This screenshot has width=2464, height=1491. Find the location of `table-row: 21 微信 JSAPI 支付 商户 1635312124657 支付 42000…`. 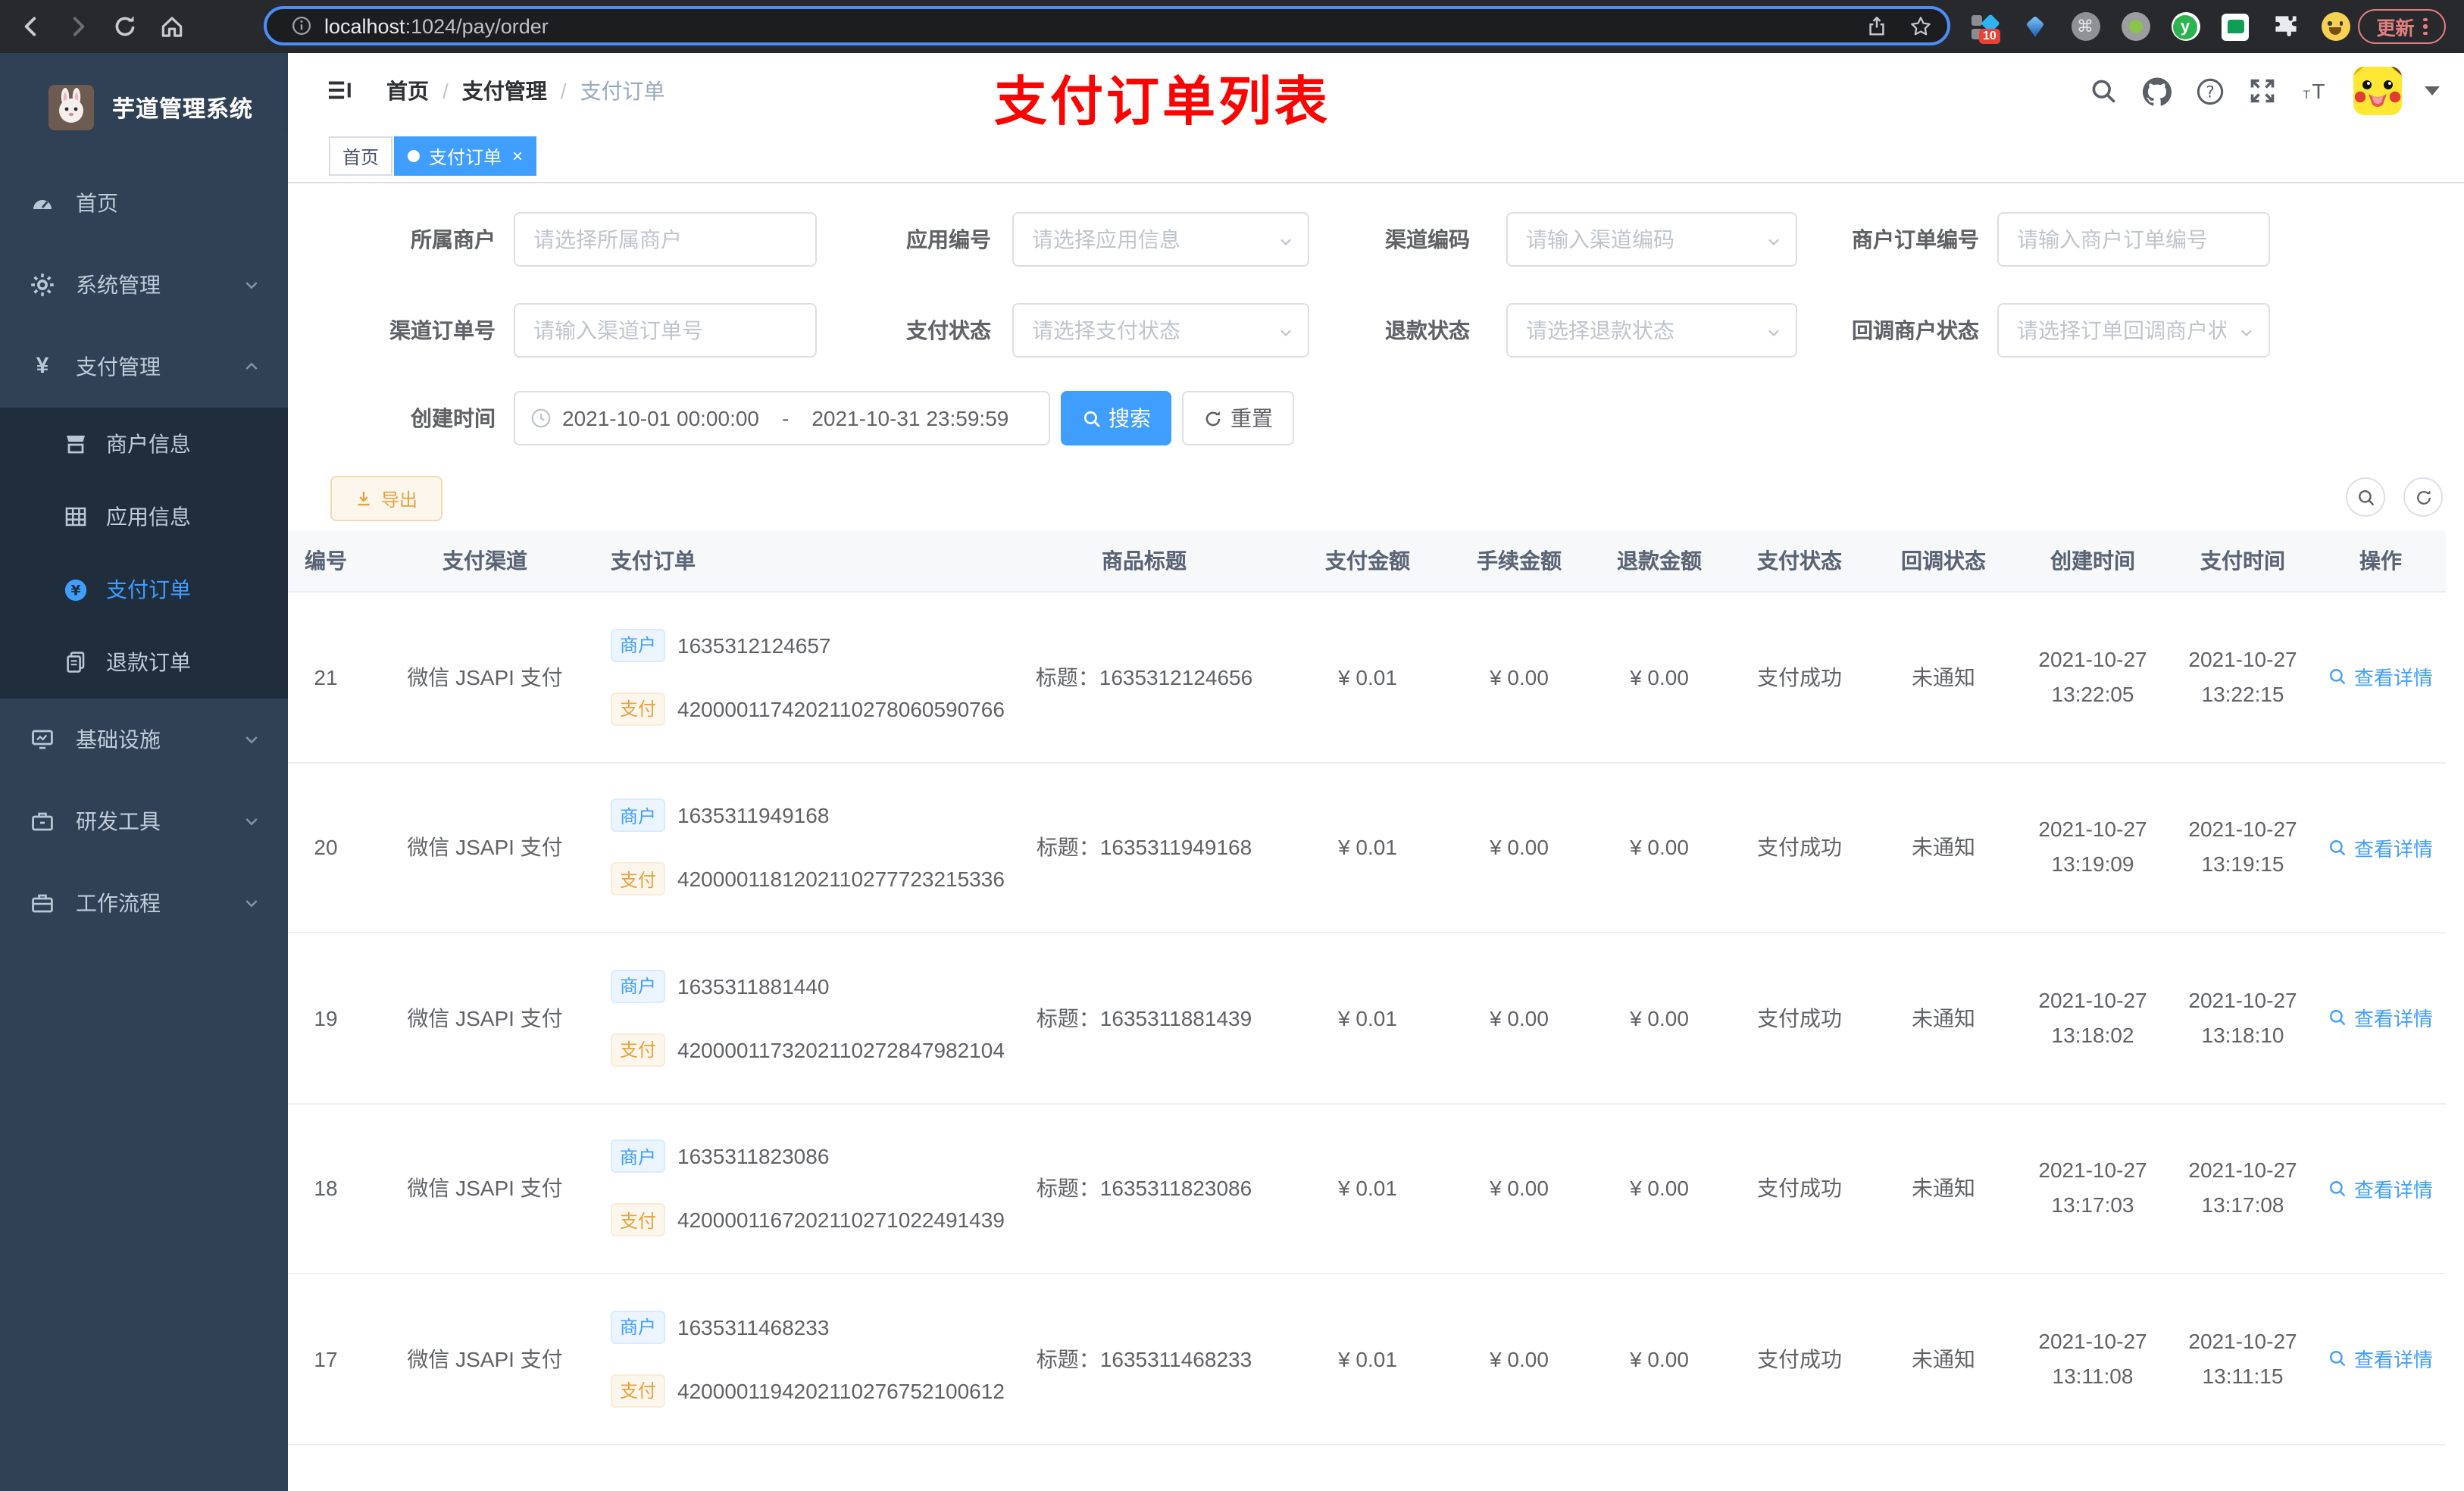

table-row: 21 微信 JSAPI 支付 商户 1635312124657 支付 42000… is located at coordinates (1367, 677).